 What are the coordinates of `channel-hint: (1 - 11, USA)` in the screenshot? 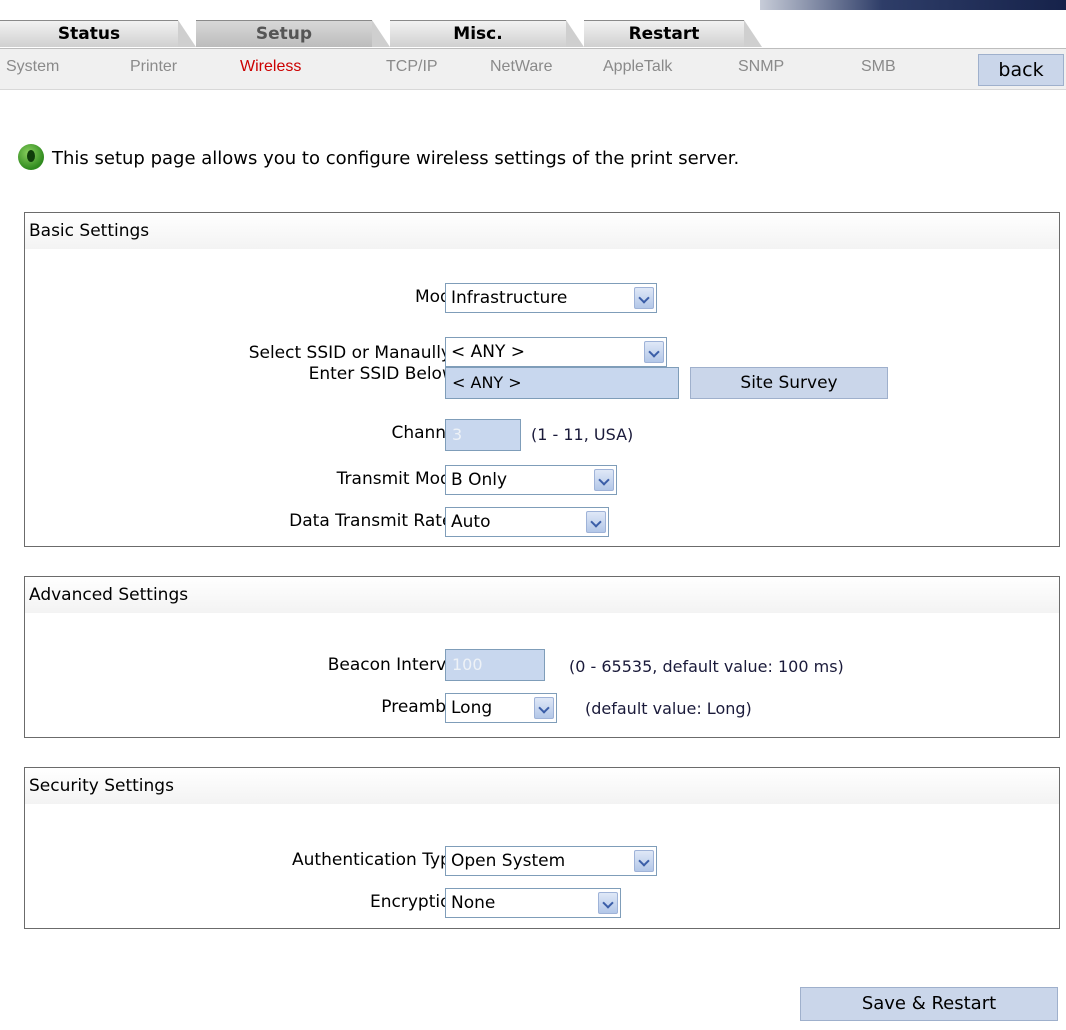 It's located at (582, 434).